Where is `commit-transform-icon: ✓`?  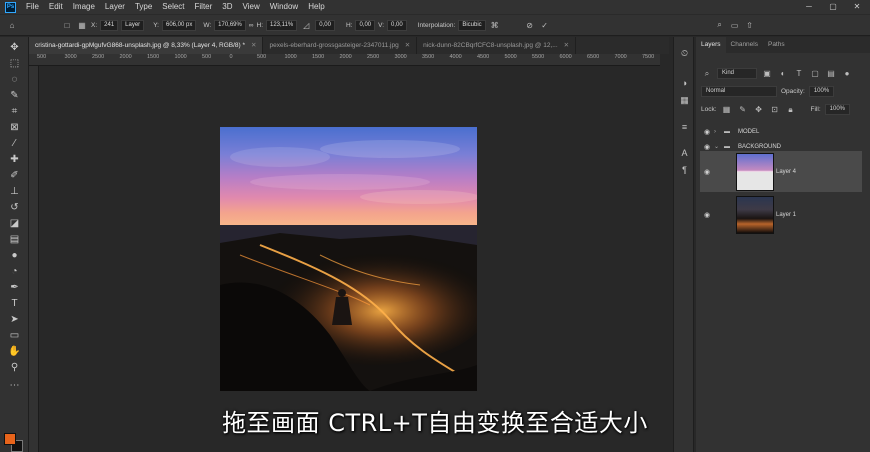
commit-transform-icon: ✓ is located at coordinates (545, 25).